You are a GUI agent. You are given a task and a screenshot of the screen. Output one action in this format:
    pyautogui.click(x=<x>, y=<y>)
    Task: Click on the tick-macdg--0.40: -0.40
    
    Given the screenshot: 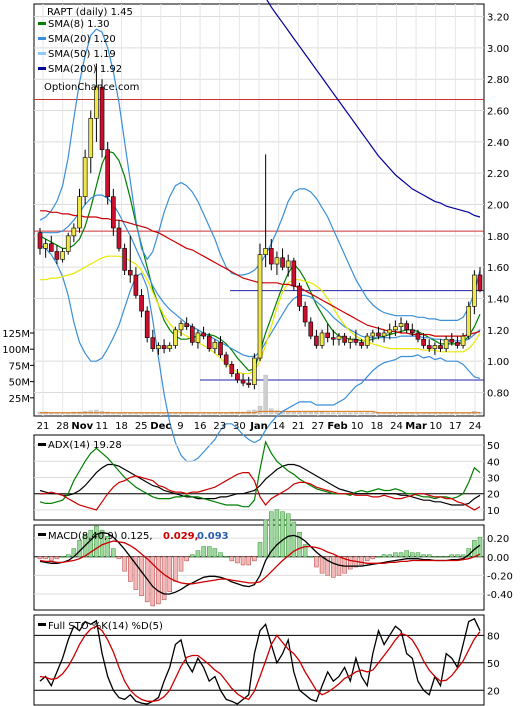 What is the action you would take?
    pyautogui.click(x=500, y=595)
    